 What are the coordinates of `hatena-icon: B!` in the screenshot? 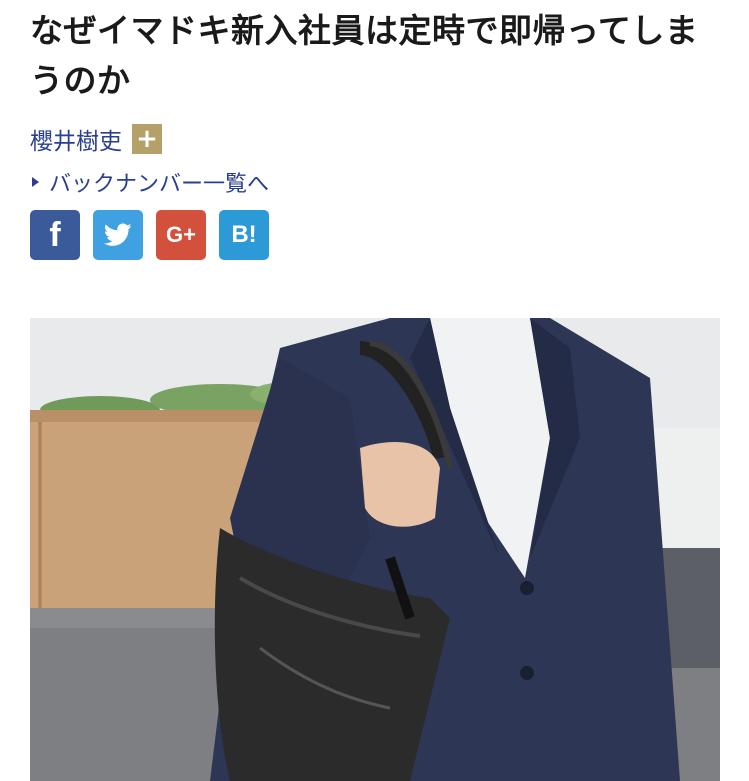 It's located at (244, 234).